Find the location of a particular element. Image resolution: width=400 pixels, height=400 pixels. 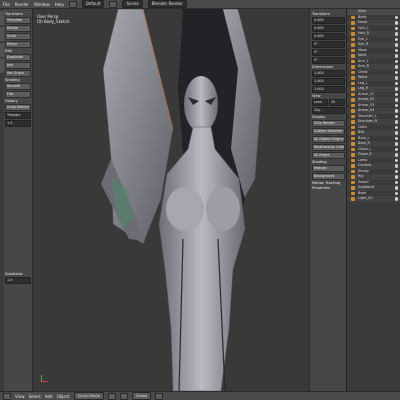

join-button: Join is located at coordinates (18, 65).